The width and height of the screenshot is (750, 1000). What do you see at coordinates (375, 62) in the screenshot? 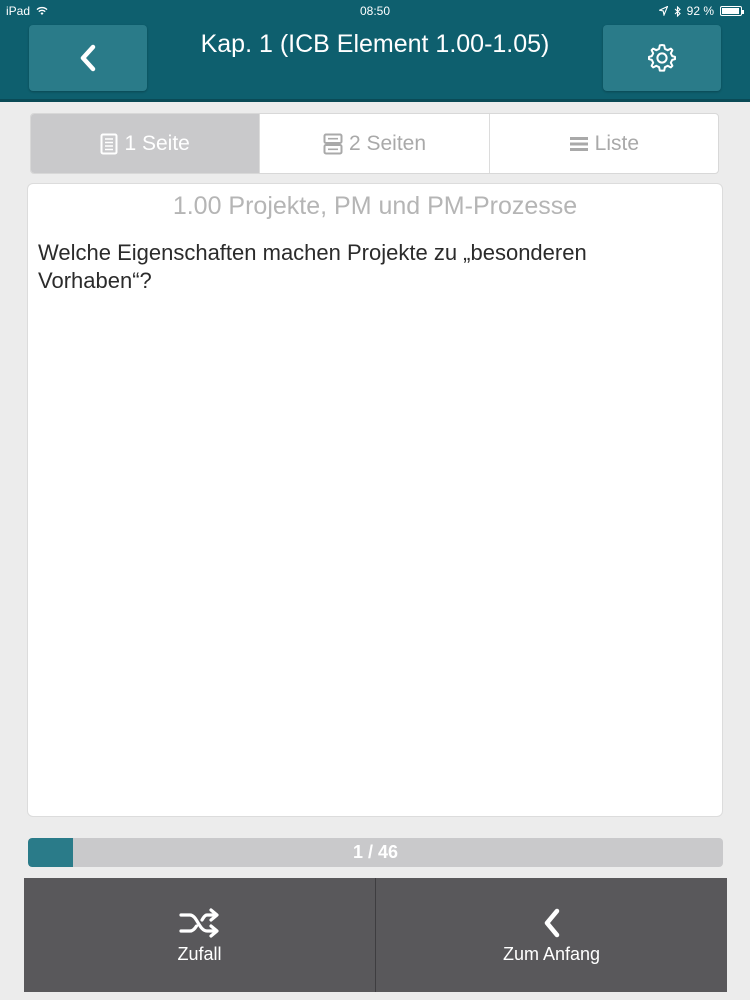
I see `app-header: Kap. 1 (ICB Element 1.00-1.05)` at bounding box center [375, 62].